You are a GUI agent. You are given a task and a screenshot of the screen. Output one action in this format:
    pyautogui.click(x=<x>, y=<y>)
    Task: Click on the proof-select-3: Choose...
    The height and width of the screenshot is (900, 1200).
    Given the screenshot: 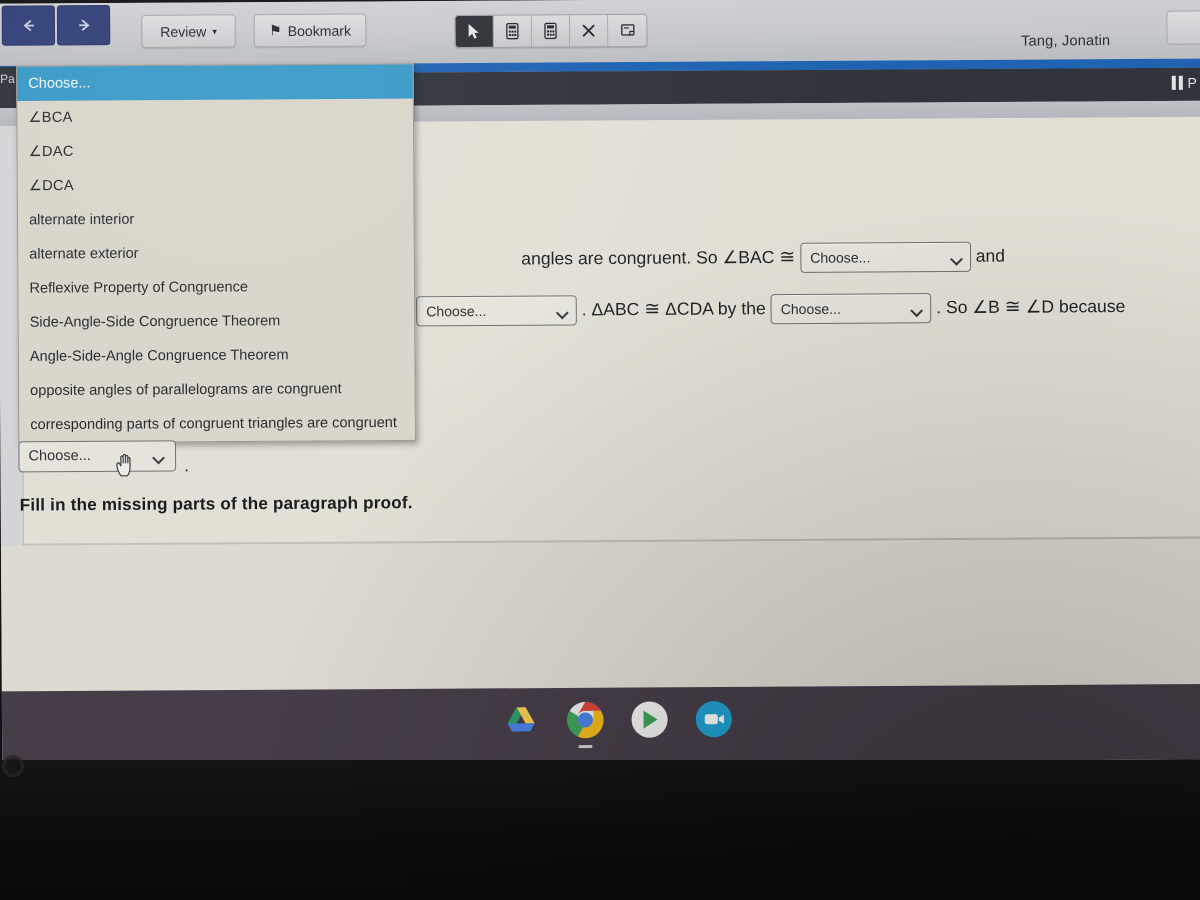 What is the action you would take?
    pyautogui.click(x=496, y=311)
    